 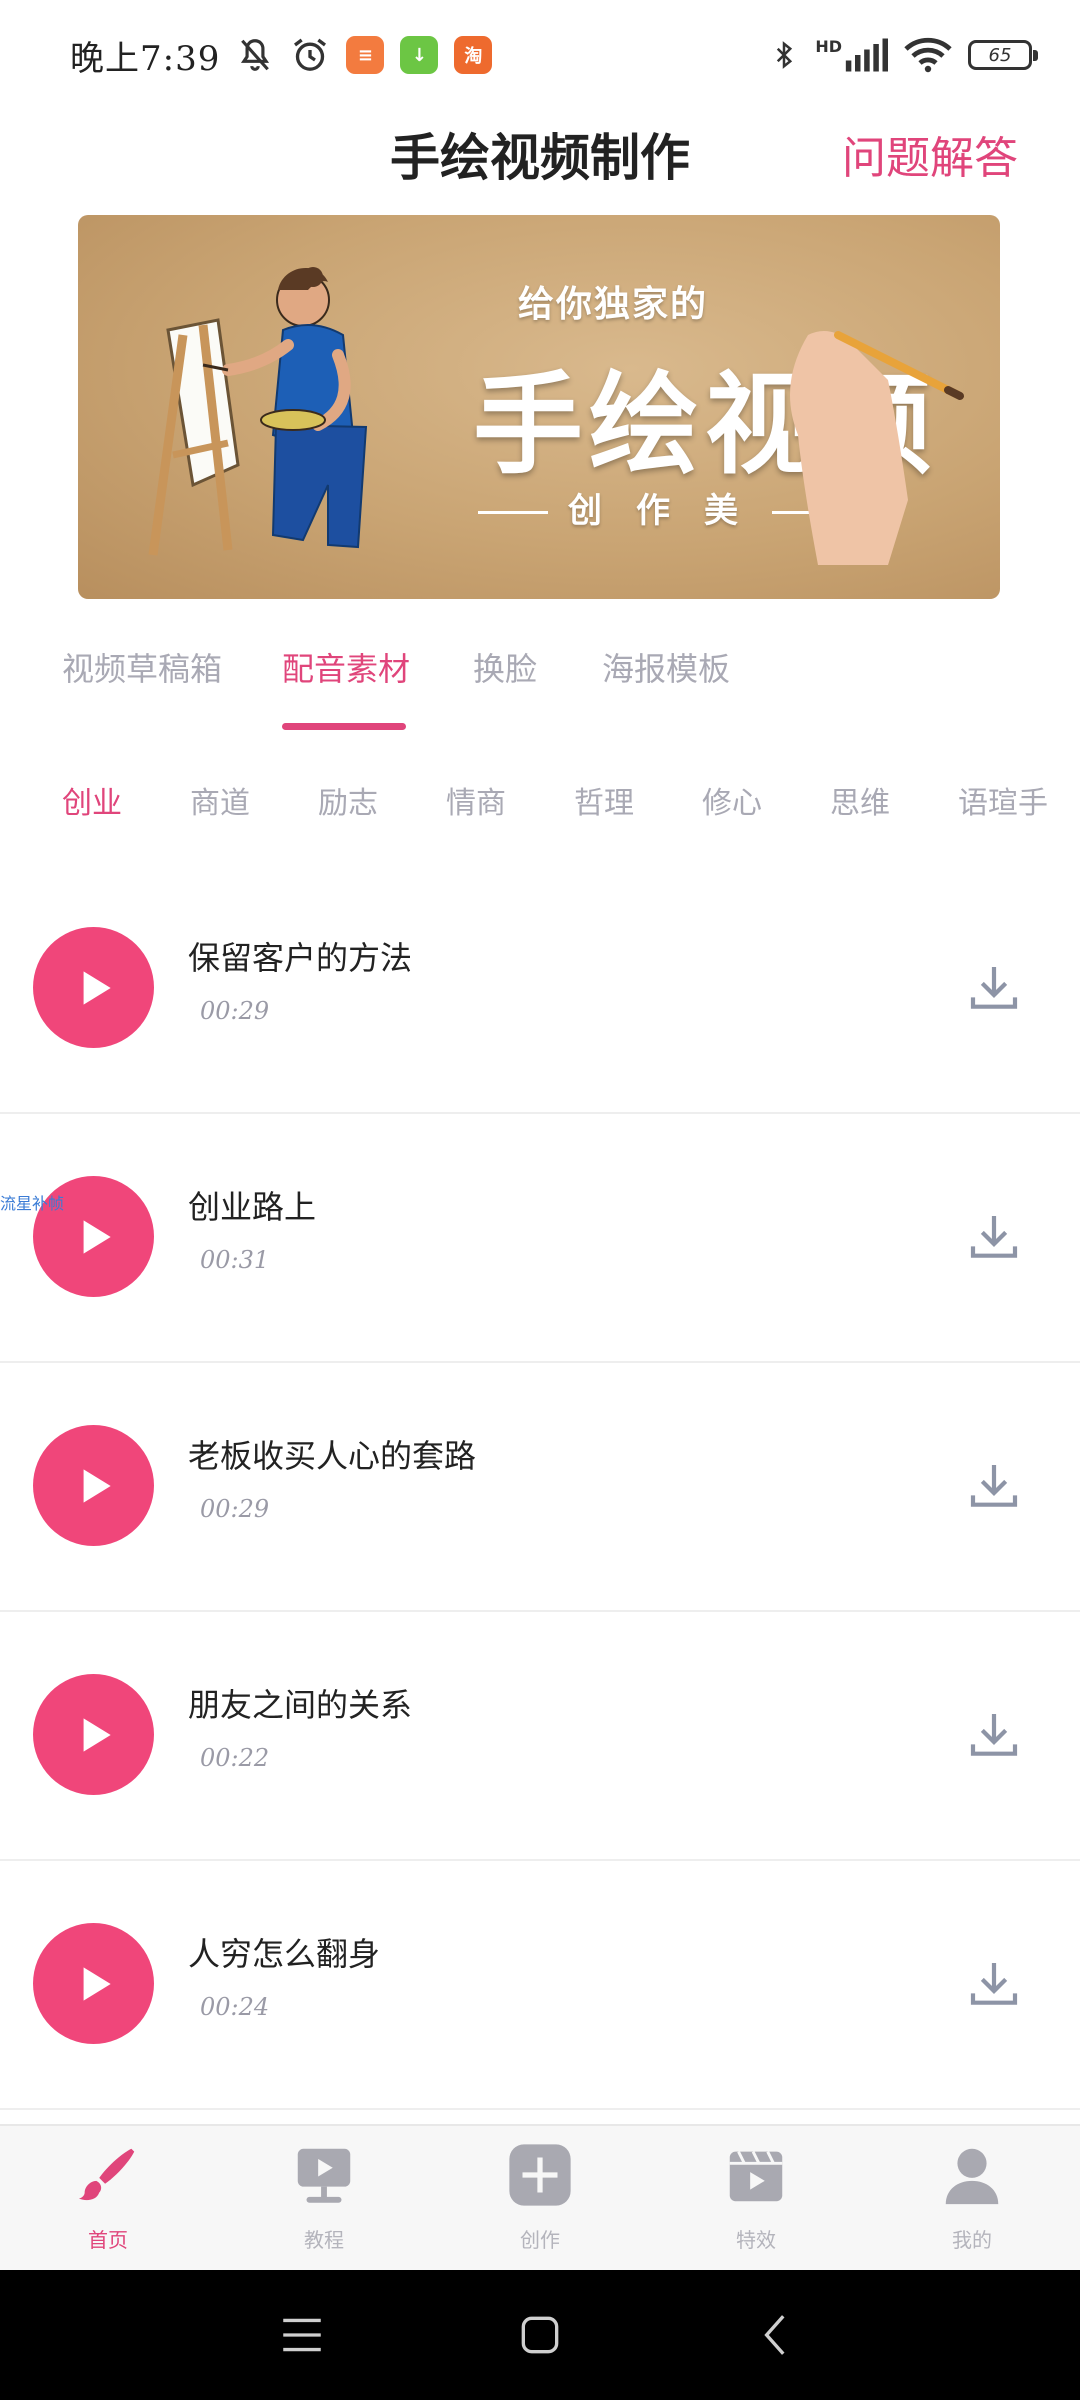 I want to click on nav-create: 创作, so click(x=540, y=2196).